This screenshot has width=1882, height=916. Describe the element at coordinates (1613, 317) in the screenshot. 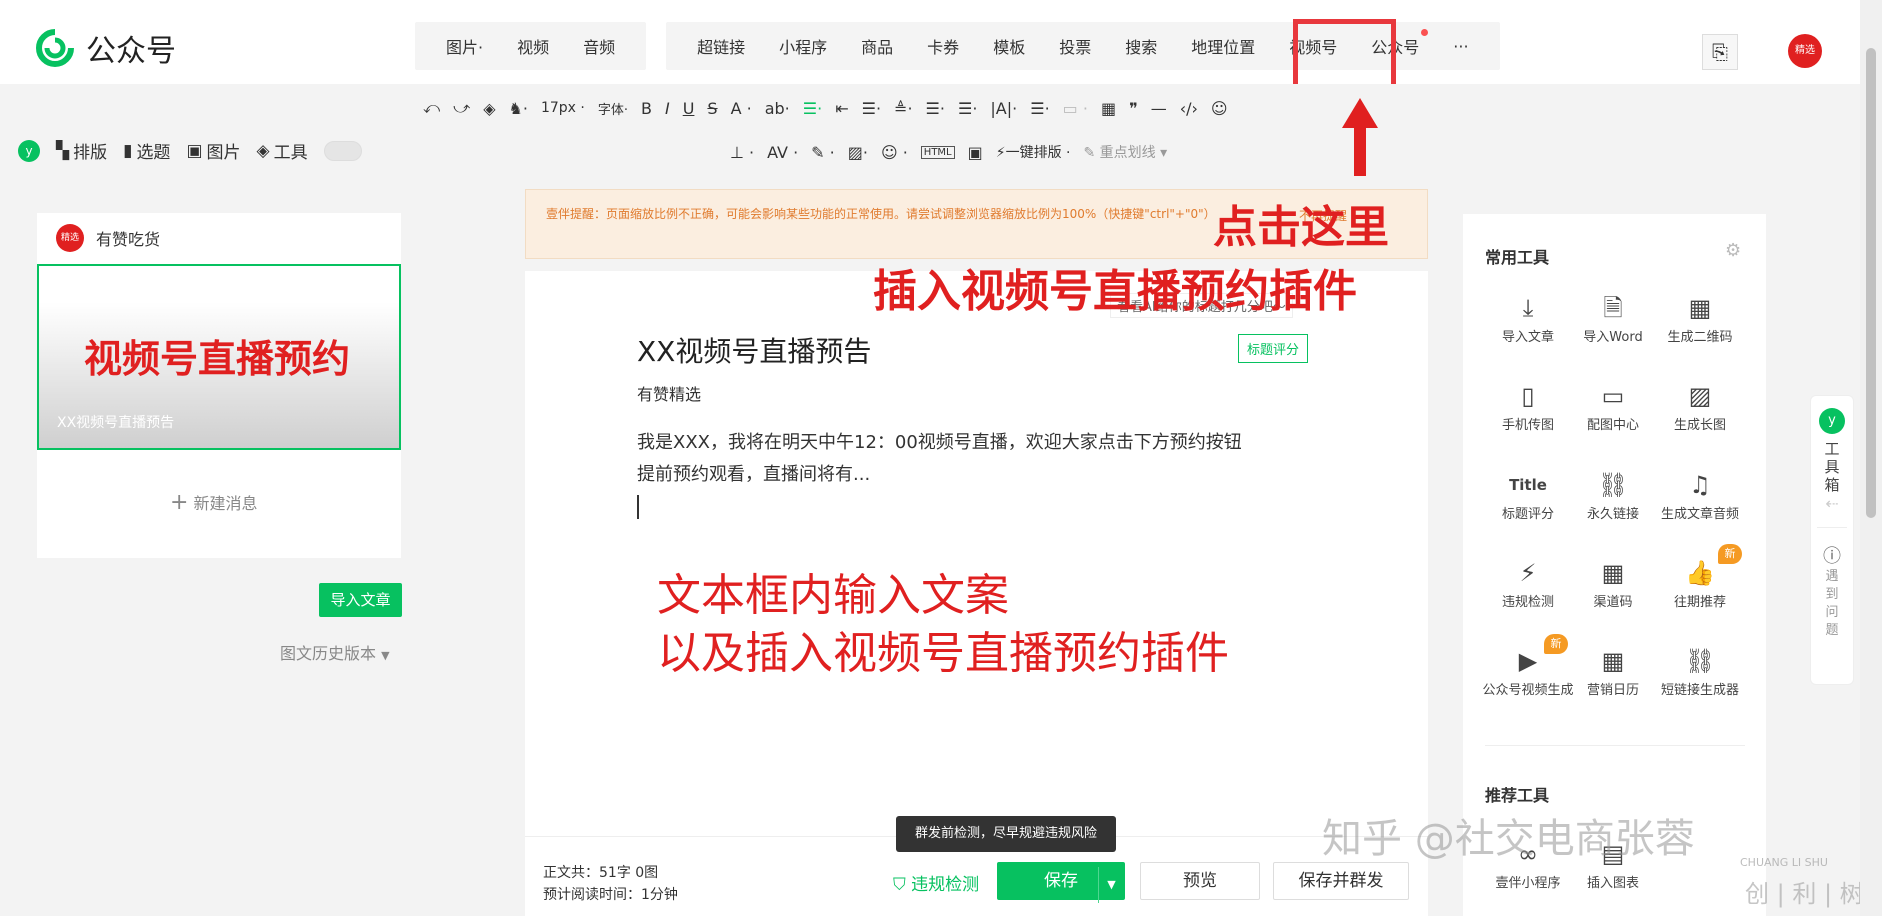

I see `tool-import-word: 🗎 导入Word` at that location.